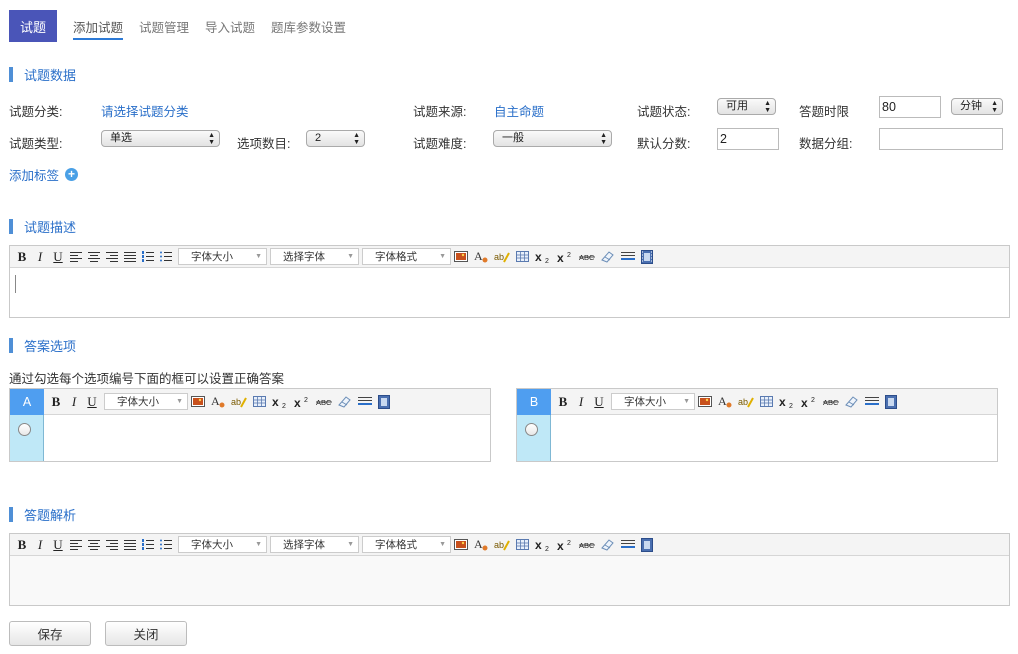 The width and height of the screenshot is (1018, 654). What do you see at coordinates (33, 26) in the screenshot?
I see `tab-questions: 试题` at bounding box center [33, 26].